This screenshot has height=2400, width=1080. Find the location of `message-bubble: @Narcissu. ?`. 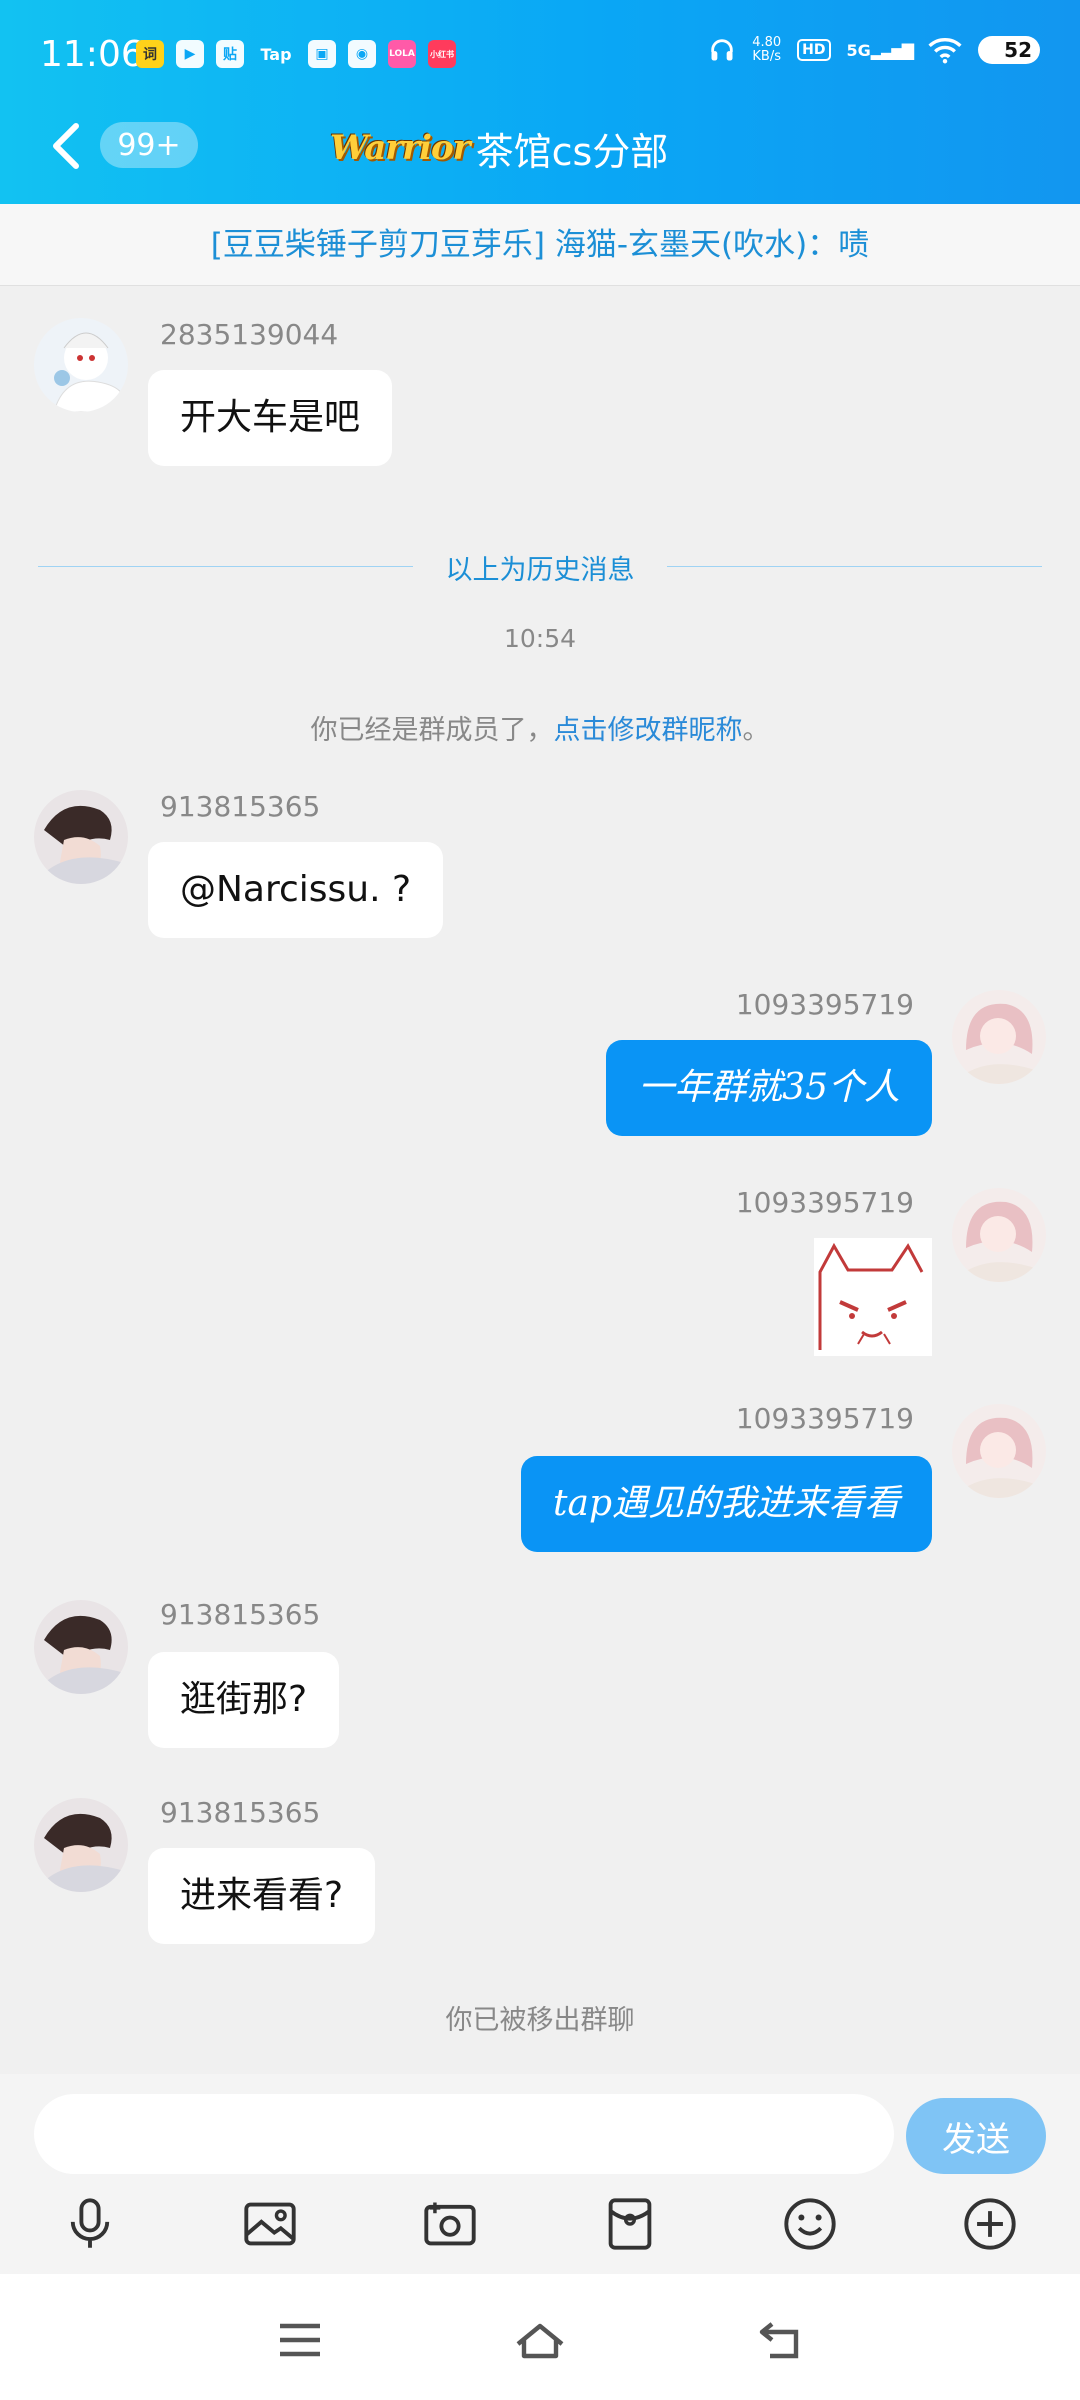

message-bubble: @Narcissu. ? is located at coordinates (296, 890).